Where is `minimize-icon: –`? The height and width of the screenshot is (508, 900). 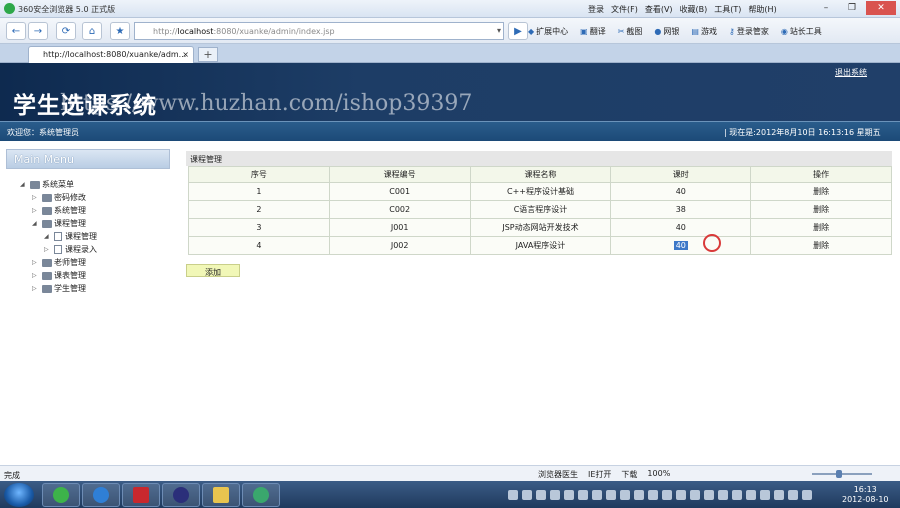
minimize-icon: – is located at coordinates (826, 8).